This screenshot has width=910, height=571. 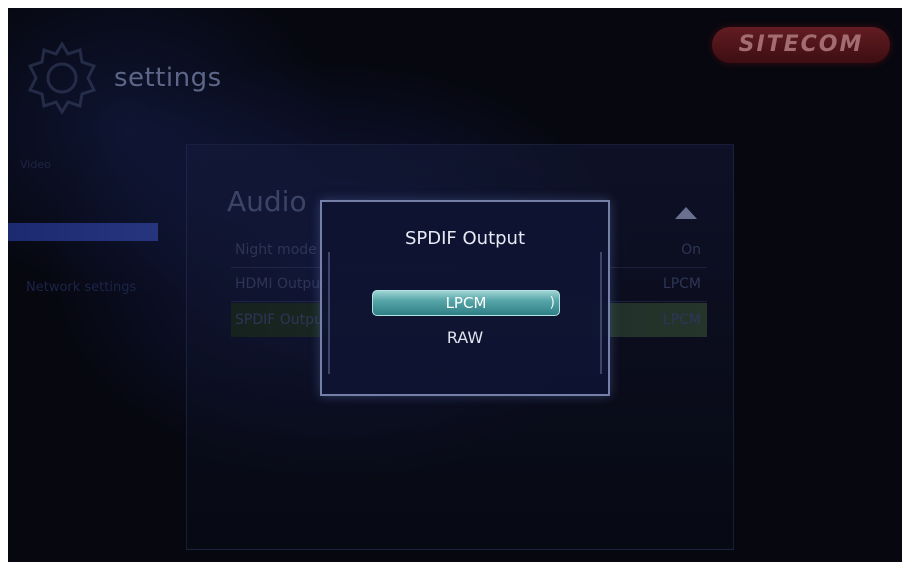 I want to click on setting-value: On, so click(x=691, y=250).